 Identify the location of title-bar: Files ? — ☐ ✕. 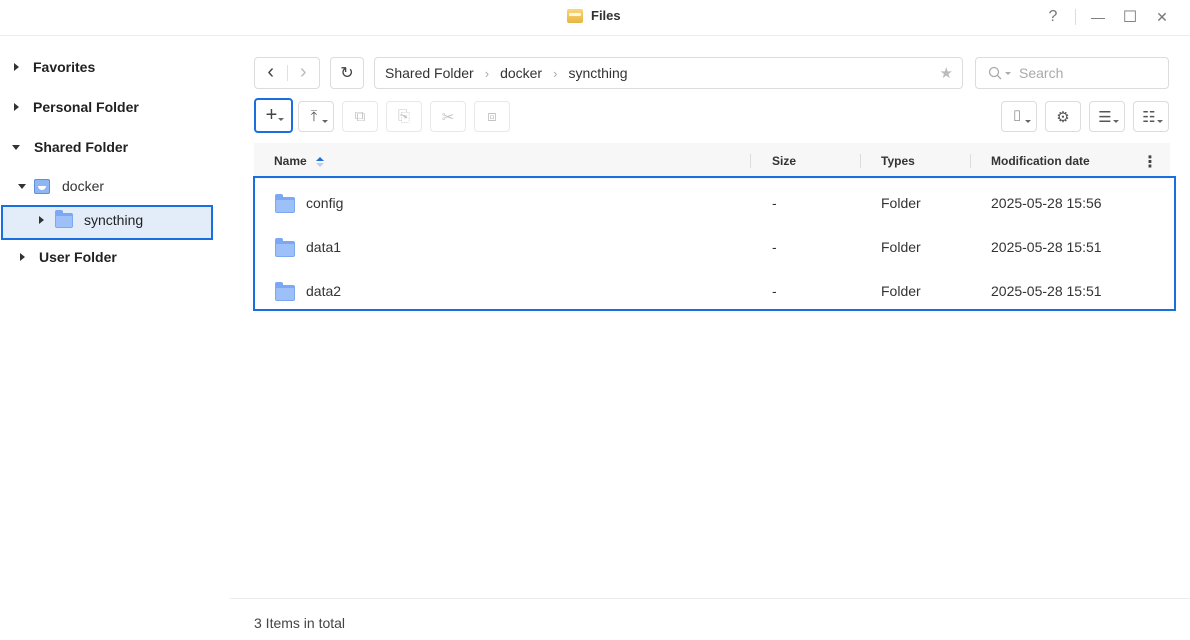
(595, 18).